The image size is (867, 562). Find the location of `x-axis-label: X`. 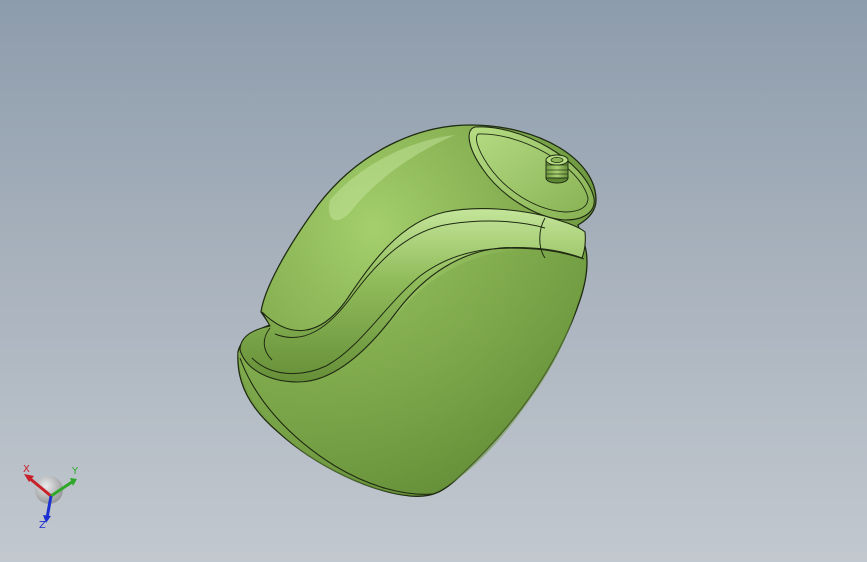

x-axis-label: X is located at coordinates (26, 469).